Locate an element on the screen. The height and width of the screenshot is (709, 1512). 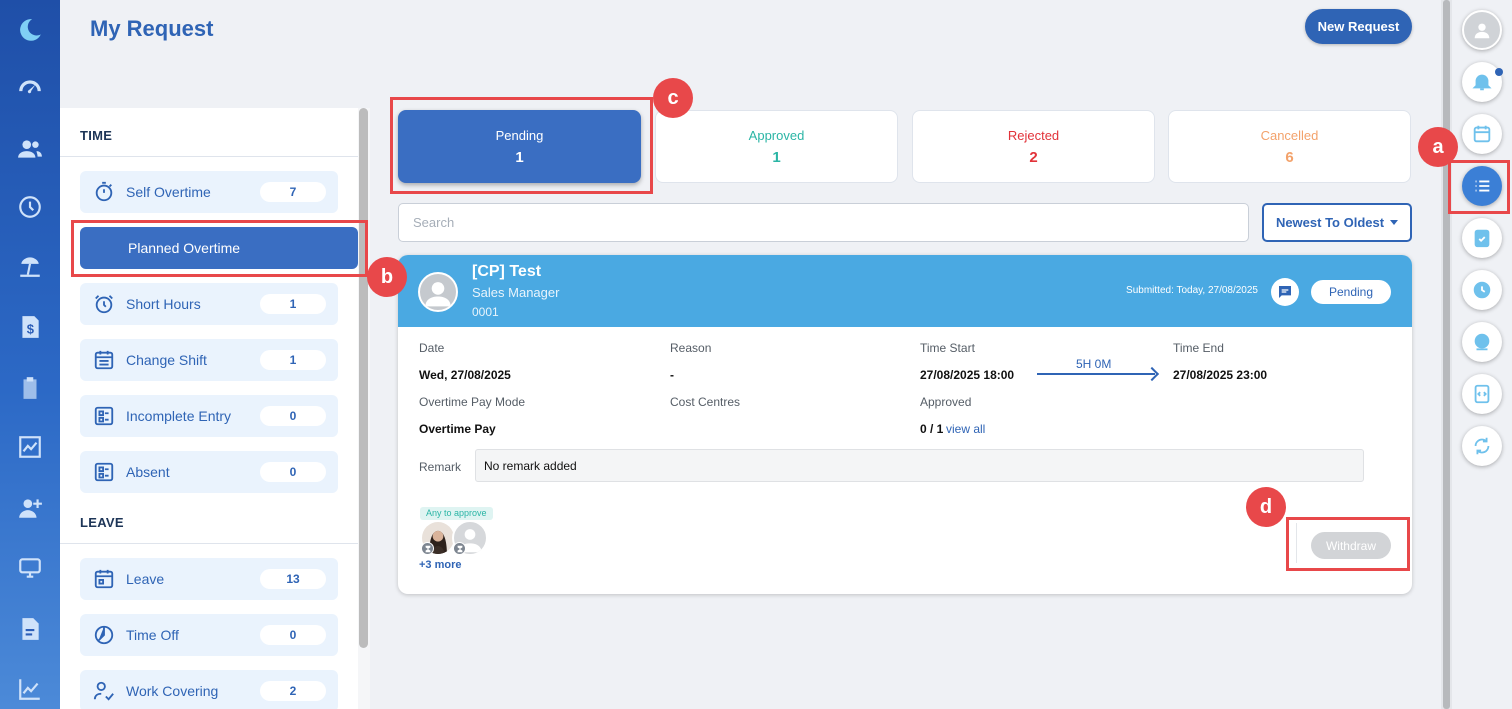
beach-leave-icon is located at coordinates (30, 266).